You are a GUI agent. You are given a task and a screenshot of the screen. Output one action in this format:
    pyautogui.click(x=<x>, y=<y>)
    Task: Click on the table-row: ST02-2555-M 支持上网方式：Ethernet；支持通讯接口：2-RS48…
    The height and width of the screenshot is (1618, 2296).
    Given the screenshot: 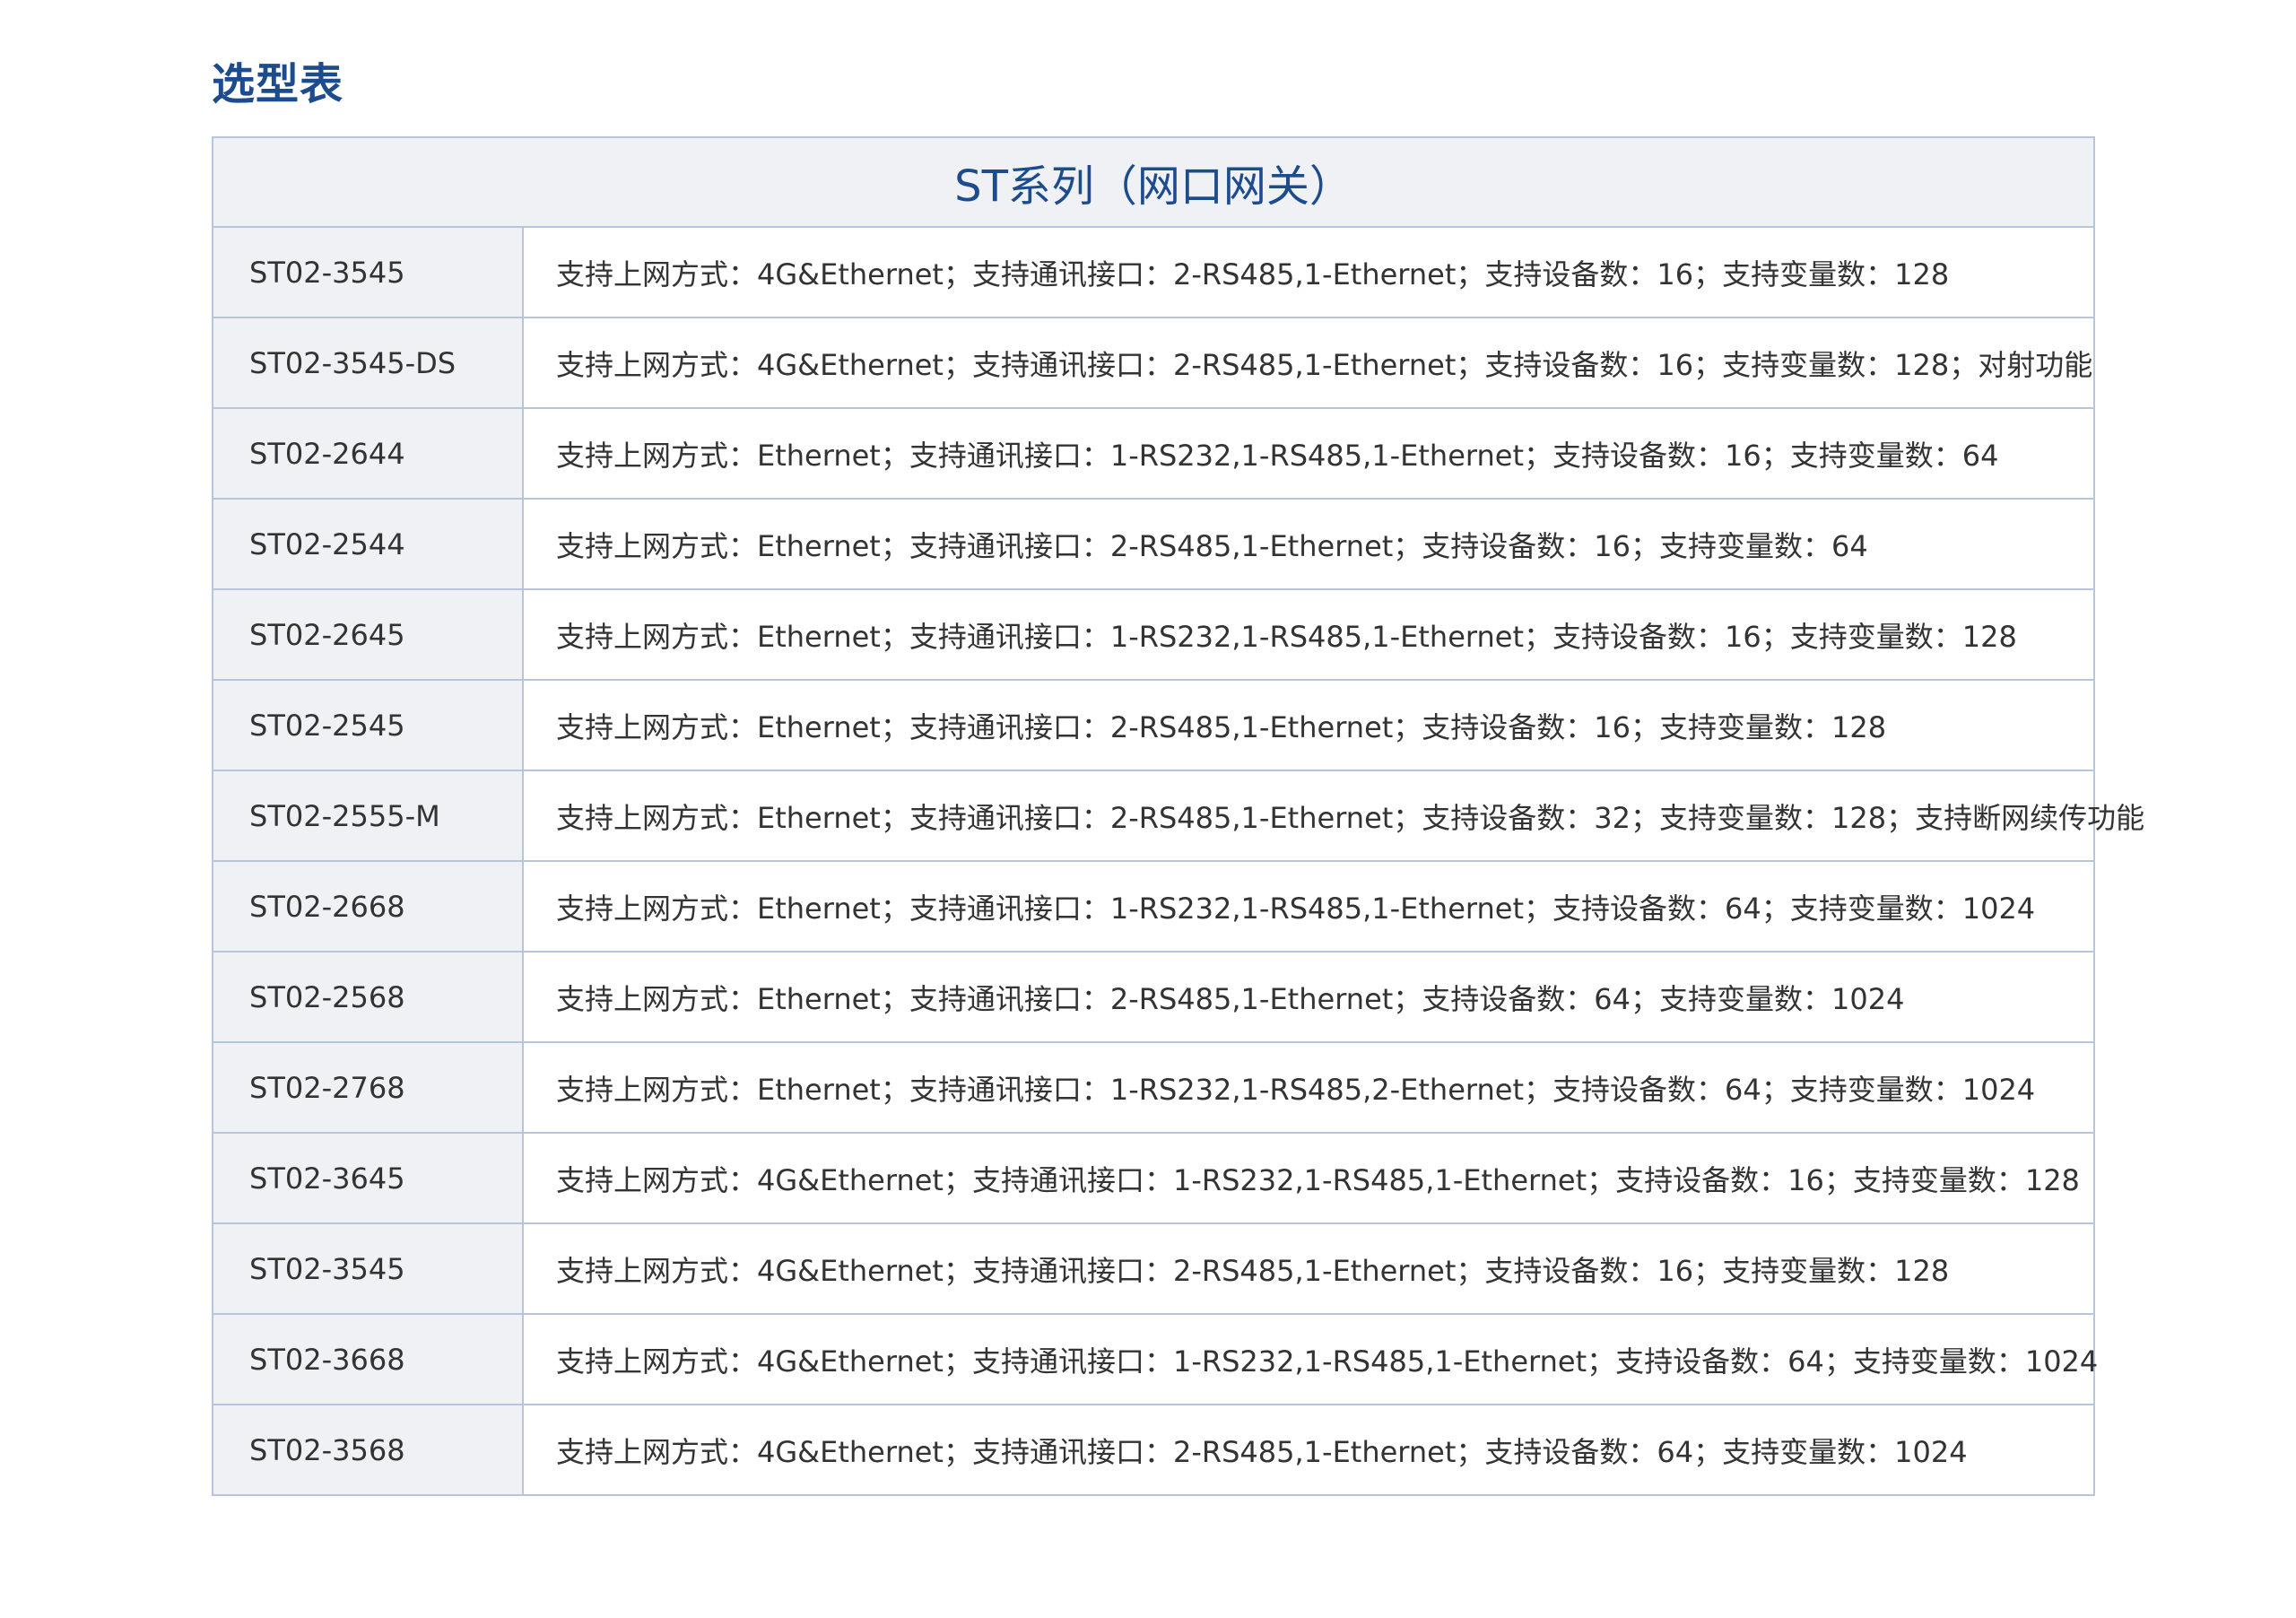 What is the action you would take?
    pyautogui.click(x=1178, y=816)
    